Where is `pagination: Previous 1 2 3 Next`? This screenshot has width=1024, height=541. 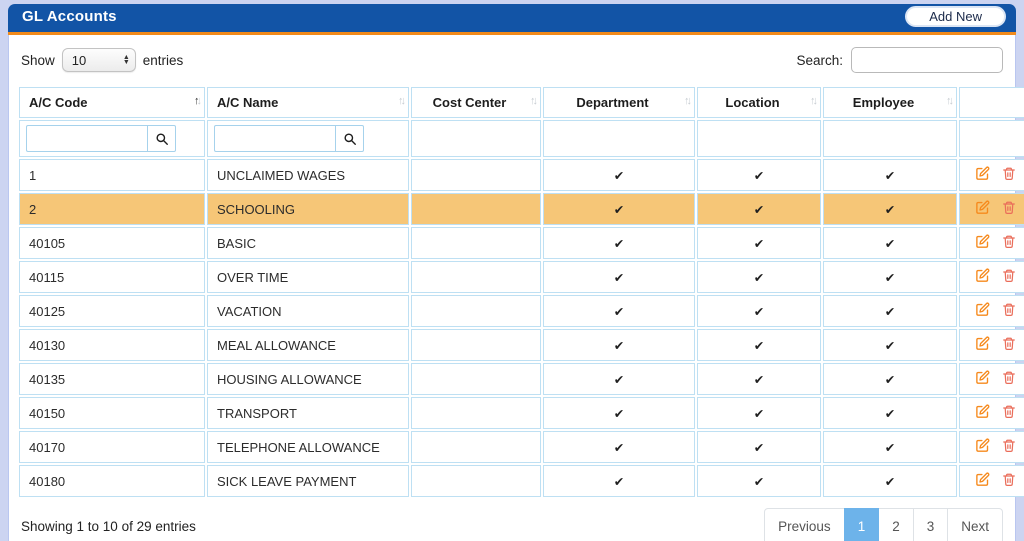
pagination: Previous 1 2 3 Next is located at coordinates (883, 524).